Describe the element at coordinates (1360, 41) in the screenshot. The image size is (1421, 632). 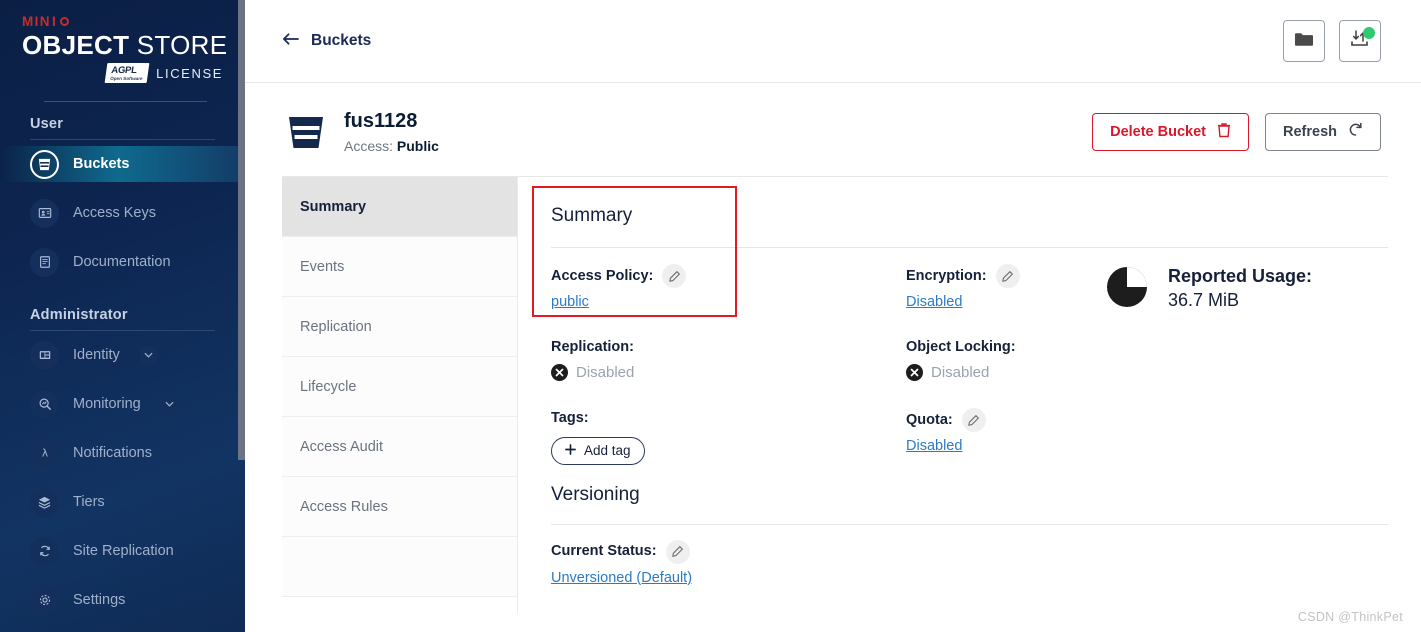
I see `transfer-manager-button` at that location.